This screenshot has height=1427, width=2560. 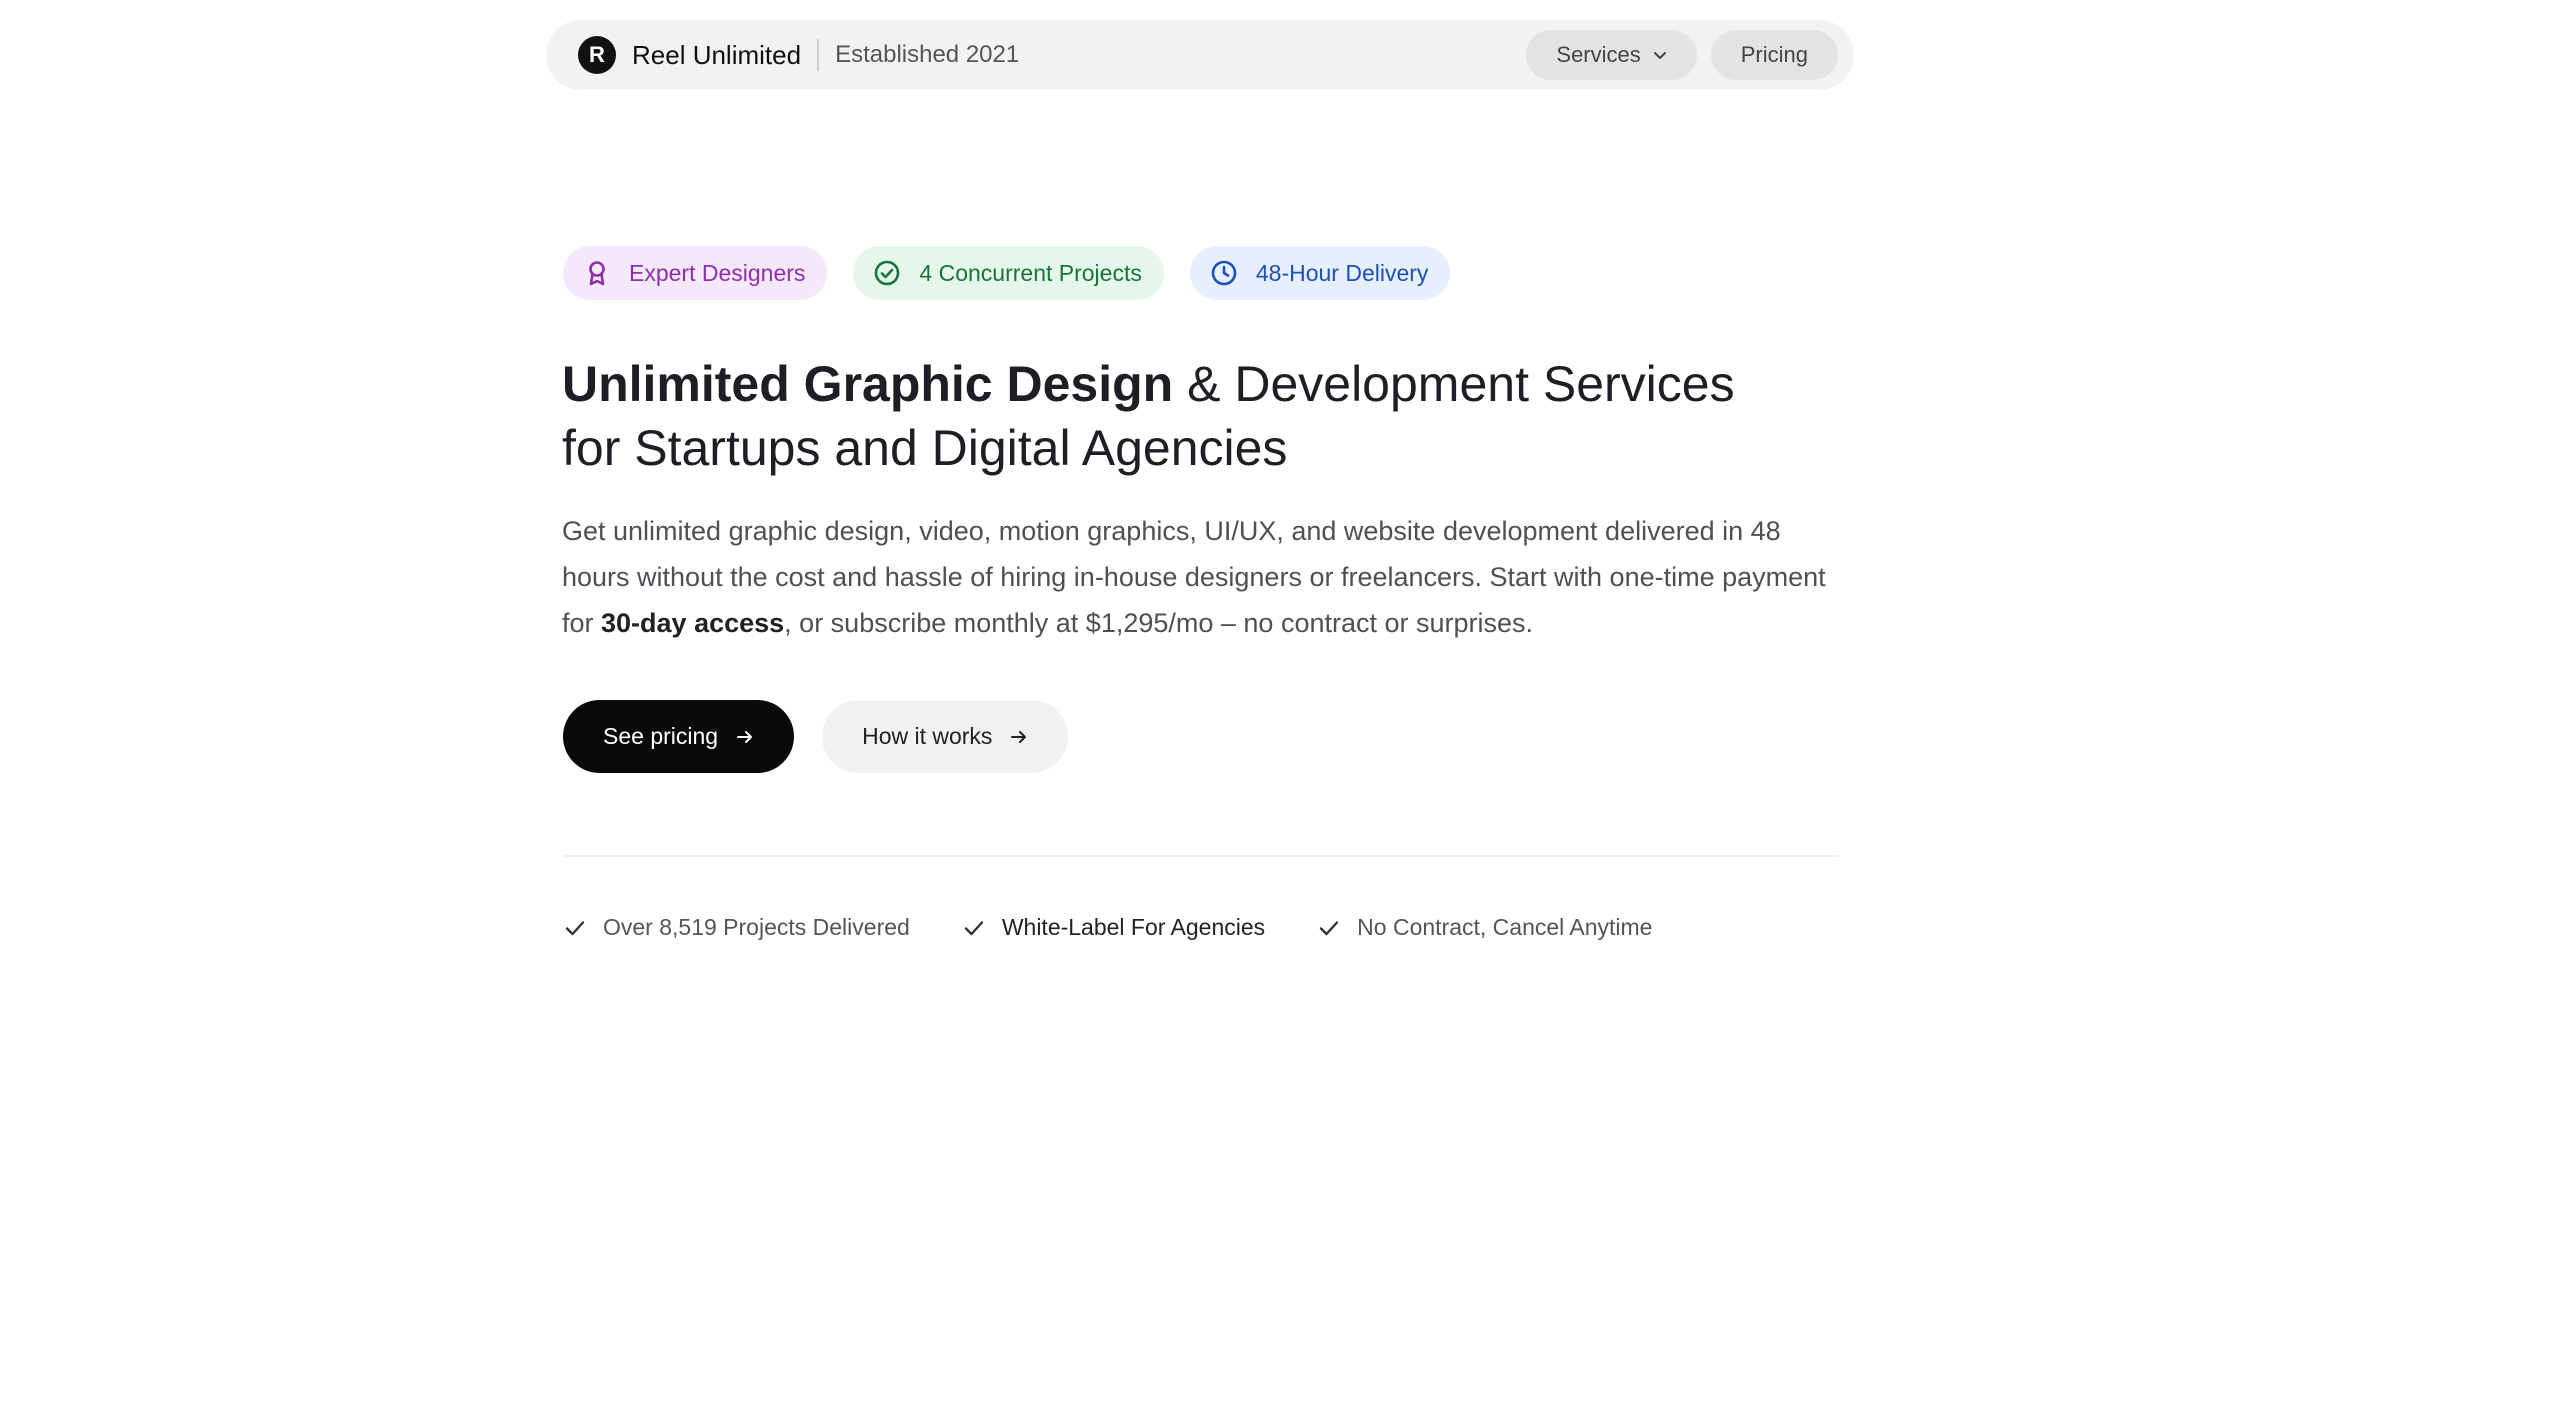 What do you see at coordinates (927, 54) in the screenshot?
I see `established-text: Established 2021` at bounding box center [927, 54].